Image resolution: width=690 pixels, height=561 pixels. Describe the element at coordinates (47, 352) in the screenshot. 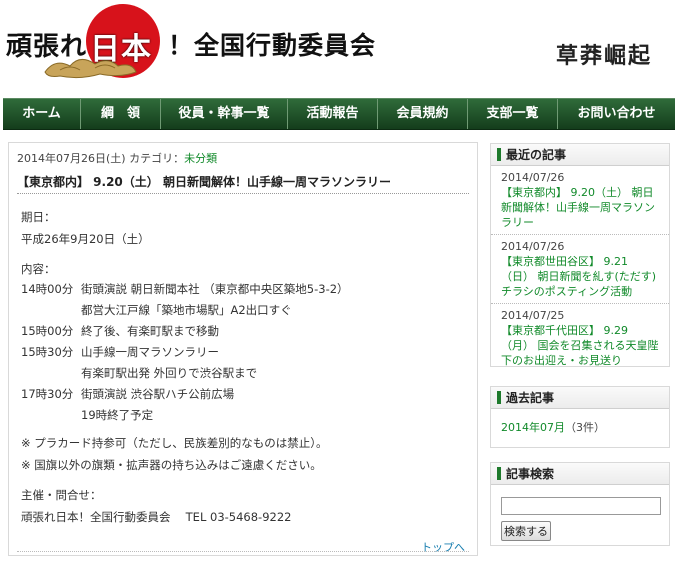

I see `schedule-time: 15時30分` at that location.